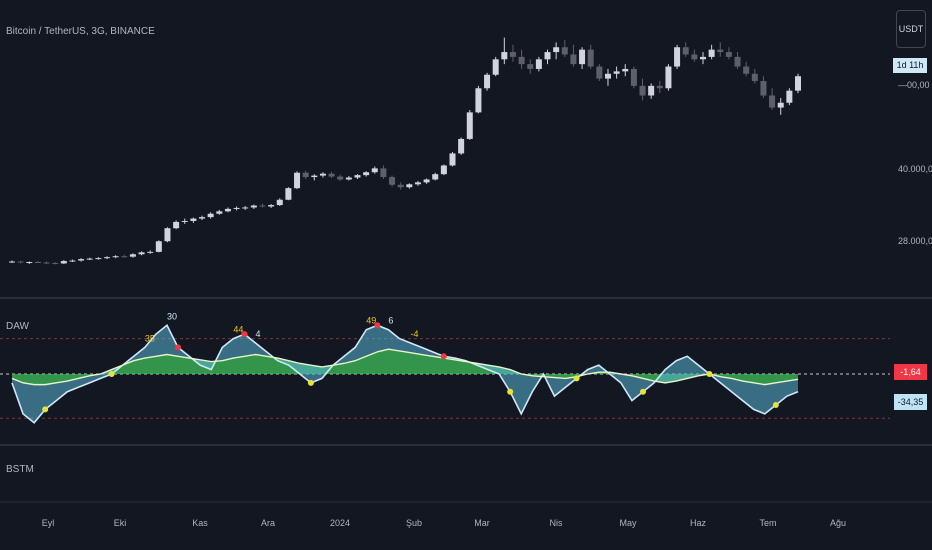  What do you see at coordinates (910, 402) in the screenshot?
I see `daw-value-blue-tag: -34,35` at bounding box center [910, 402].